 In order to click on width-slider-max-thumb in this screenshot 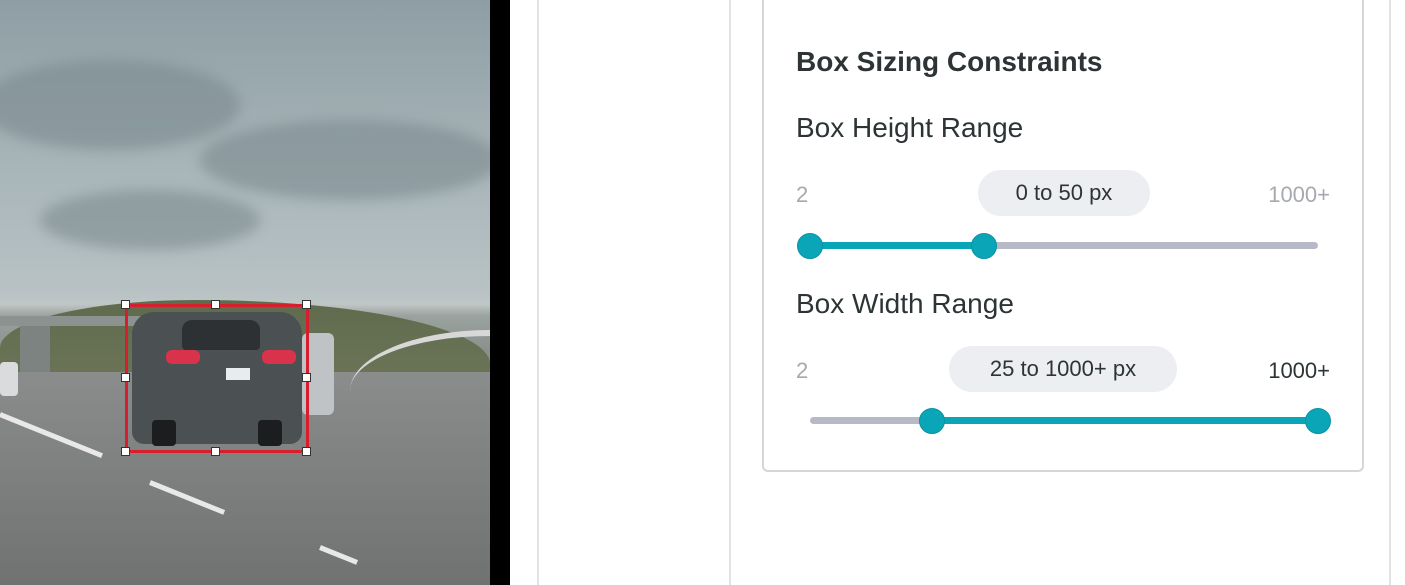, I will do `click(1318, 421)`.